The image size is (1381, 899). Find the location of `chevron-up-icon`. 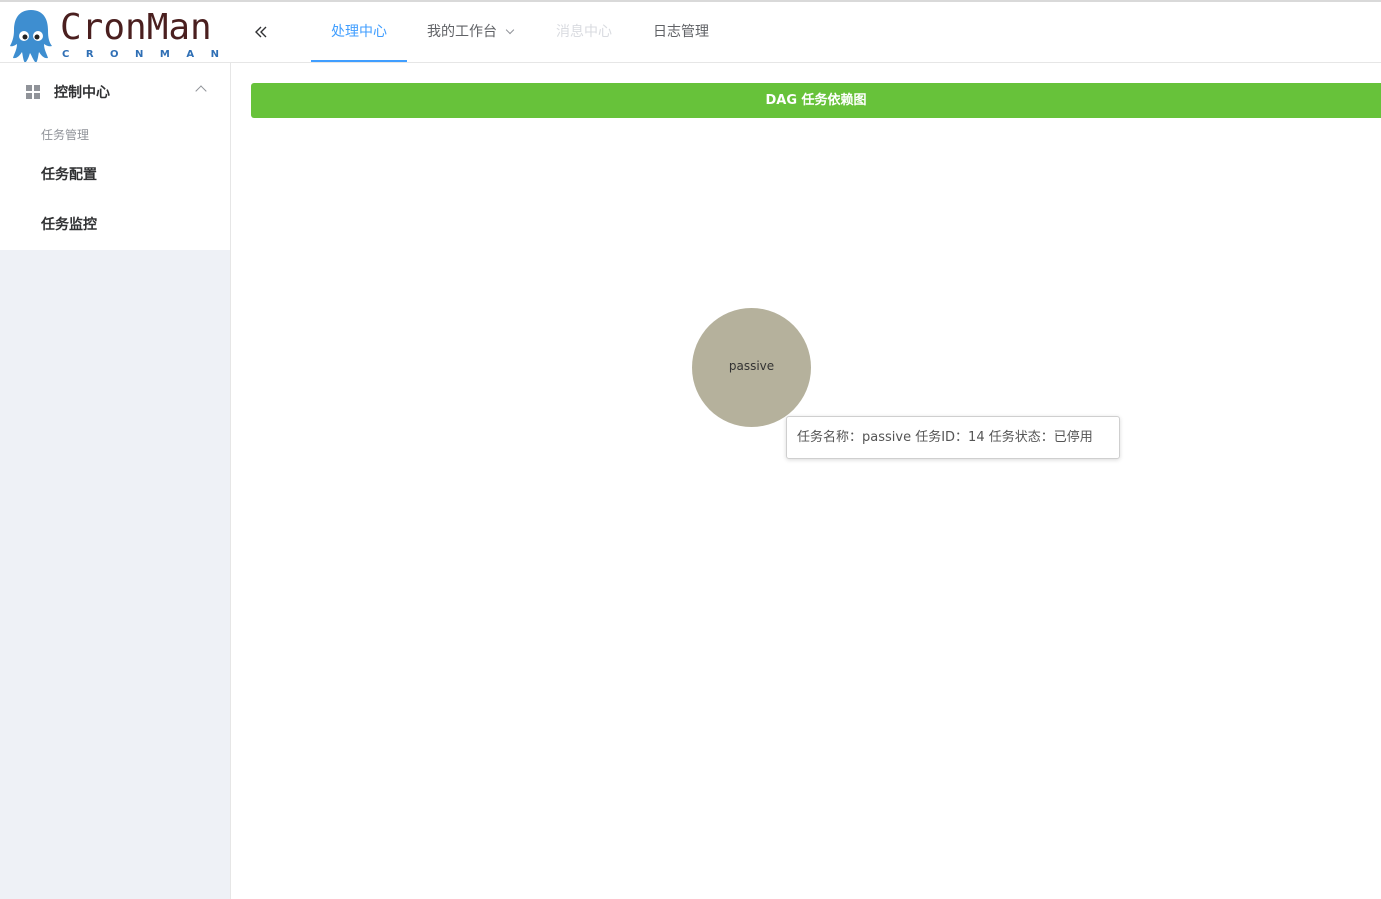

chevron-up-icon is located at coordinates (201, 91).